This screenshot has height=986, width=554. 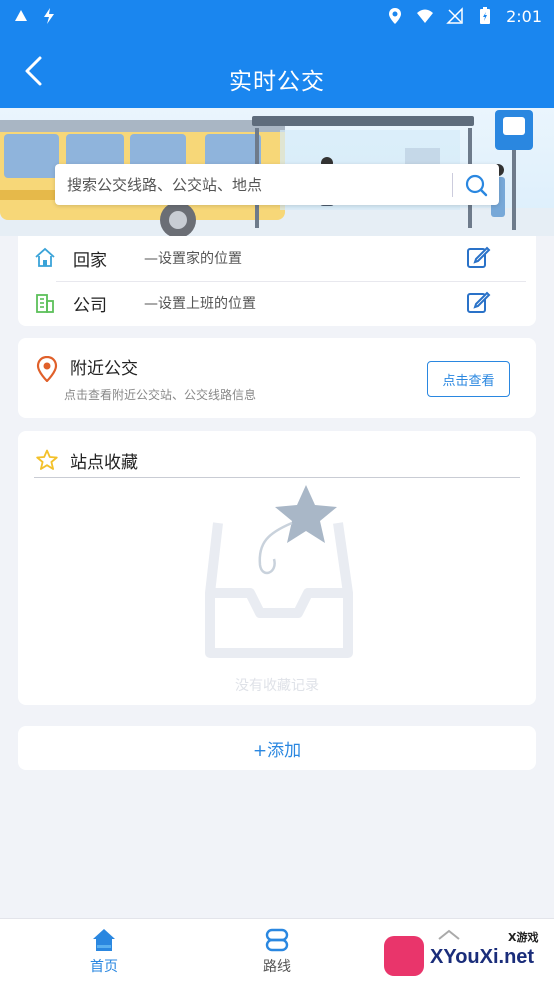 I want to click on wifi-icon, so click(x=425, y=16).